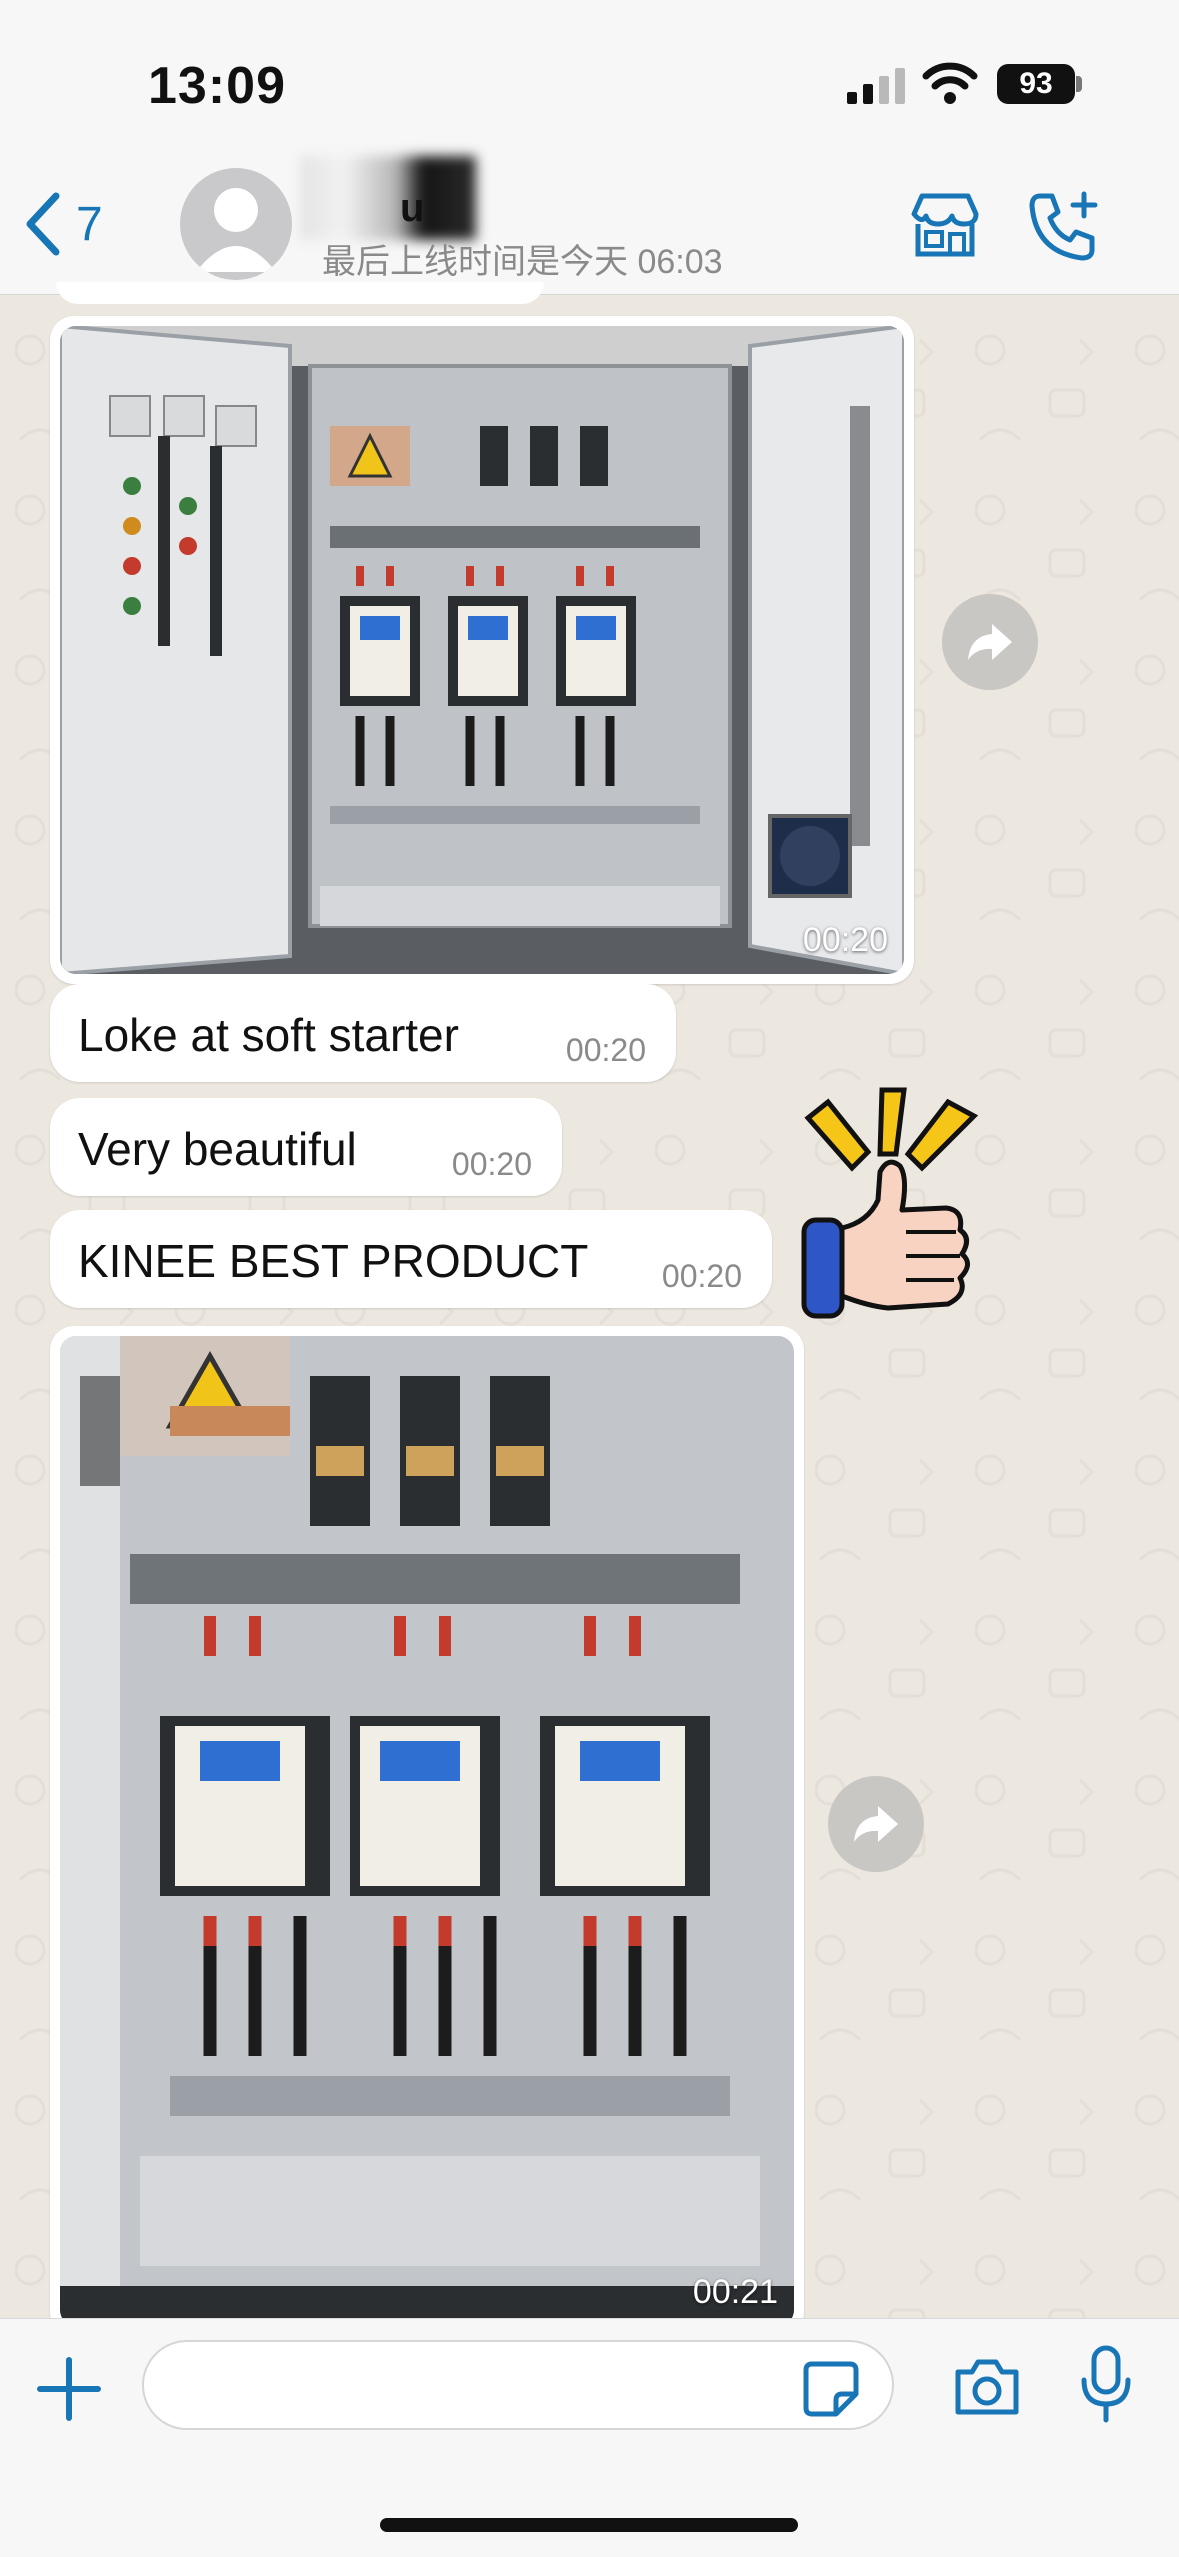 This screenshot has width=1179, height=2557. What do you see at coordinates (893, 1202) in the screenshot?
I see `thumbs-up-sticker` at bounding box center [893, 1202].